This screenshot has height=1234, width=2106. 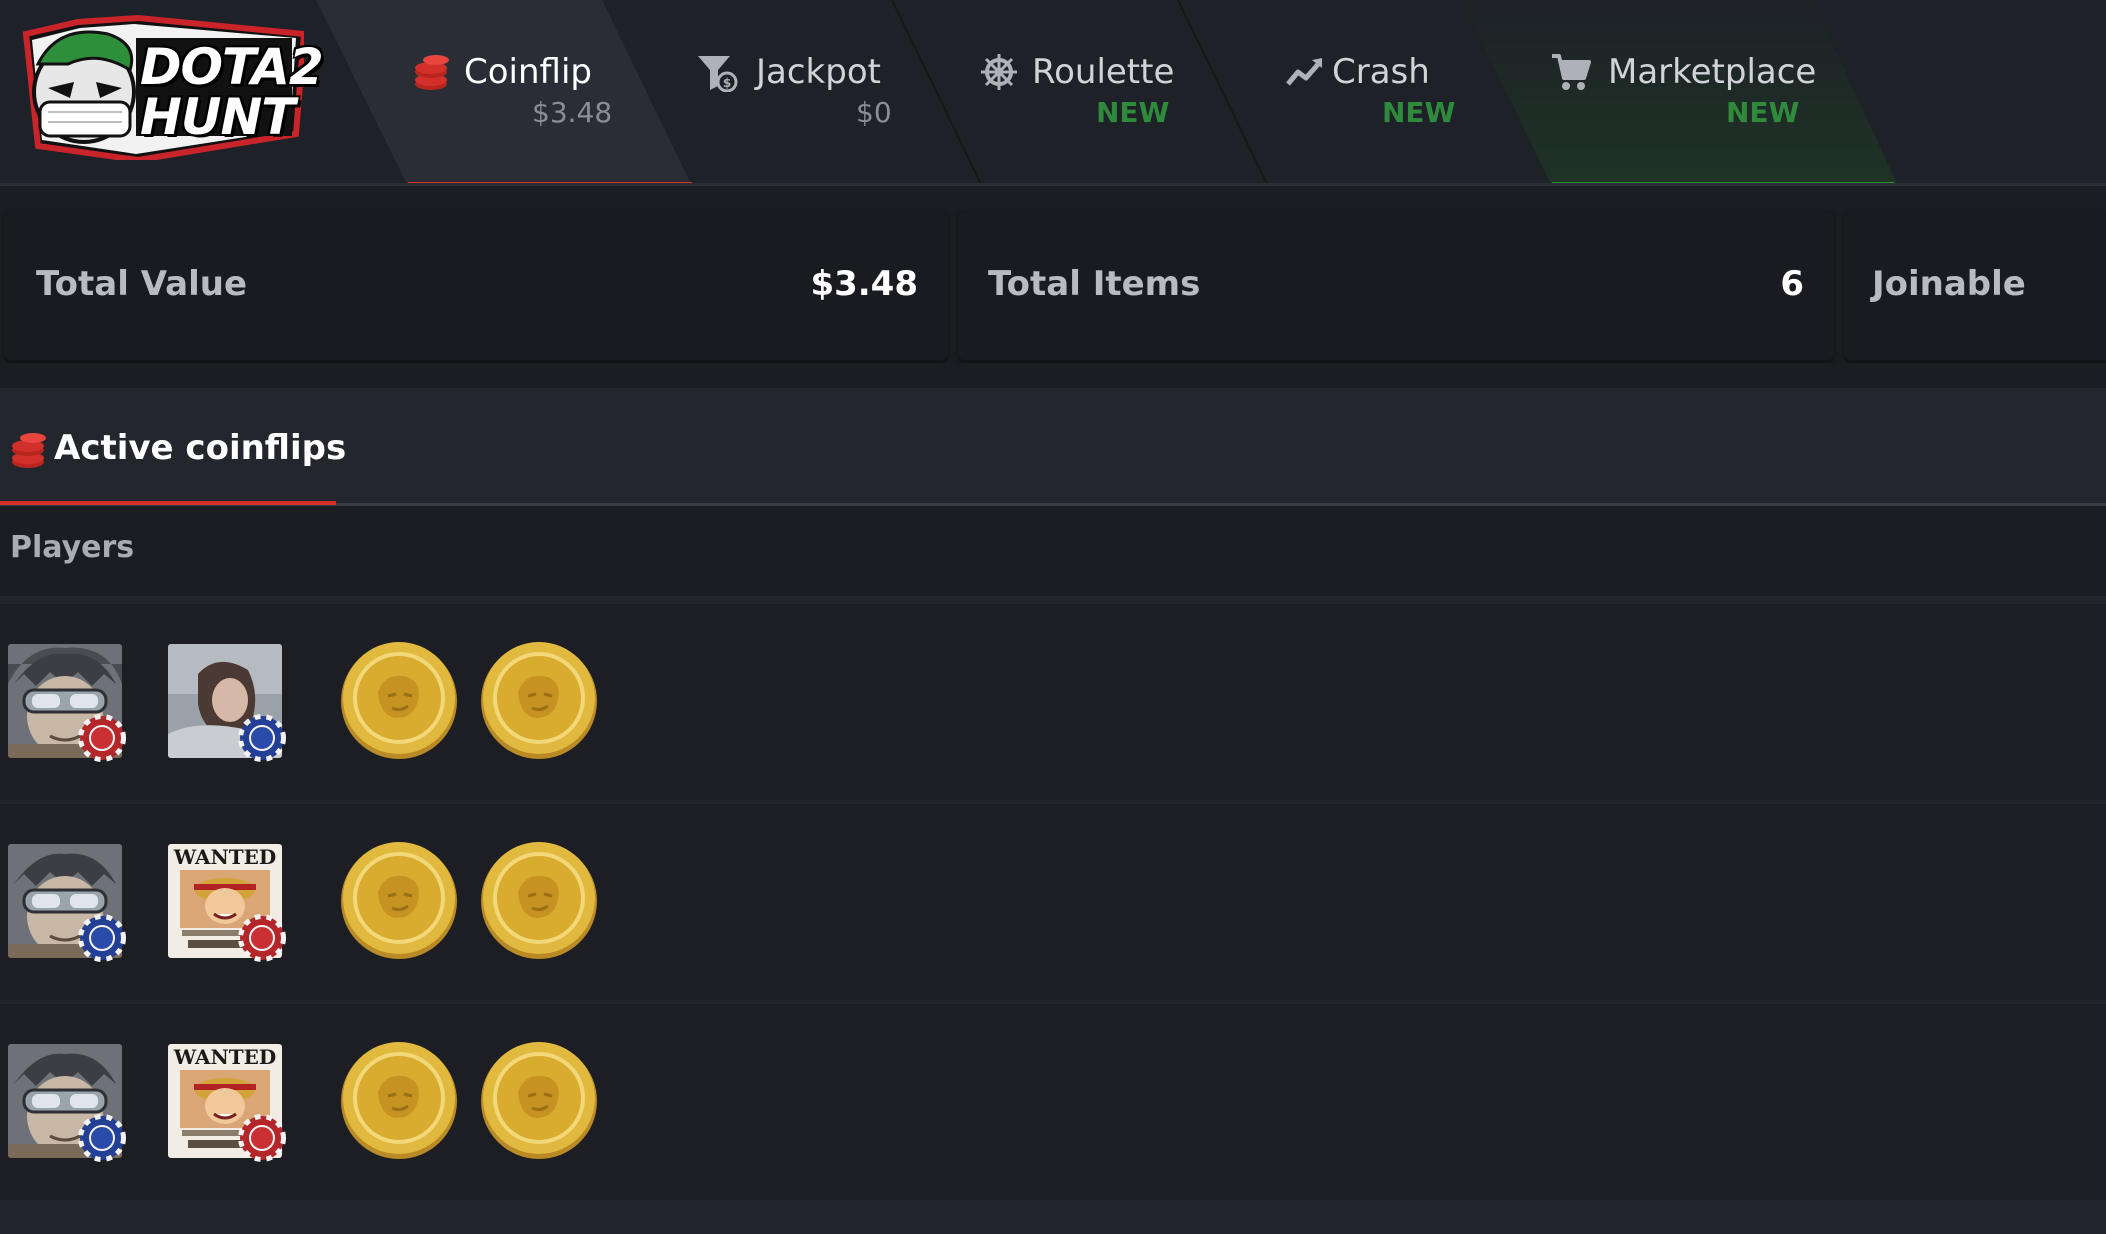 I want to click on tab-roulette-badge: NEW, so click(x=1133, y=112).